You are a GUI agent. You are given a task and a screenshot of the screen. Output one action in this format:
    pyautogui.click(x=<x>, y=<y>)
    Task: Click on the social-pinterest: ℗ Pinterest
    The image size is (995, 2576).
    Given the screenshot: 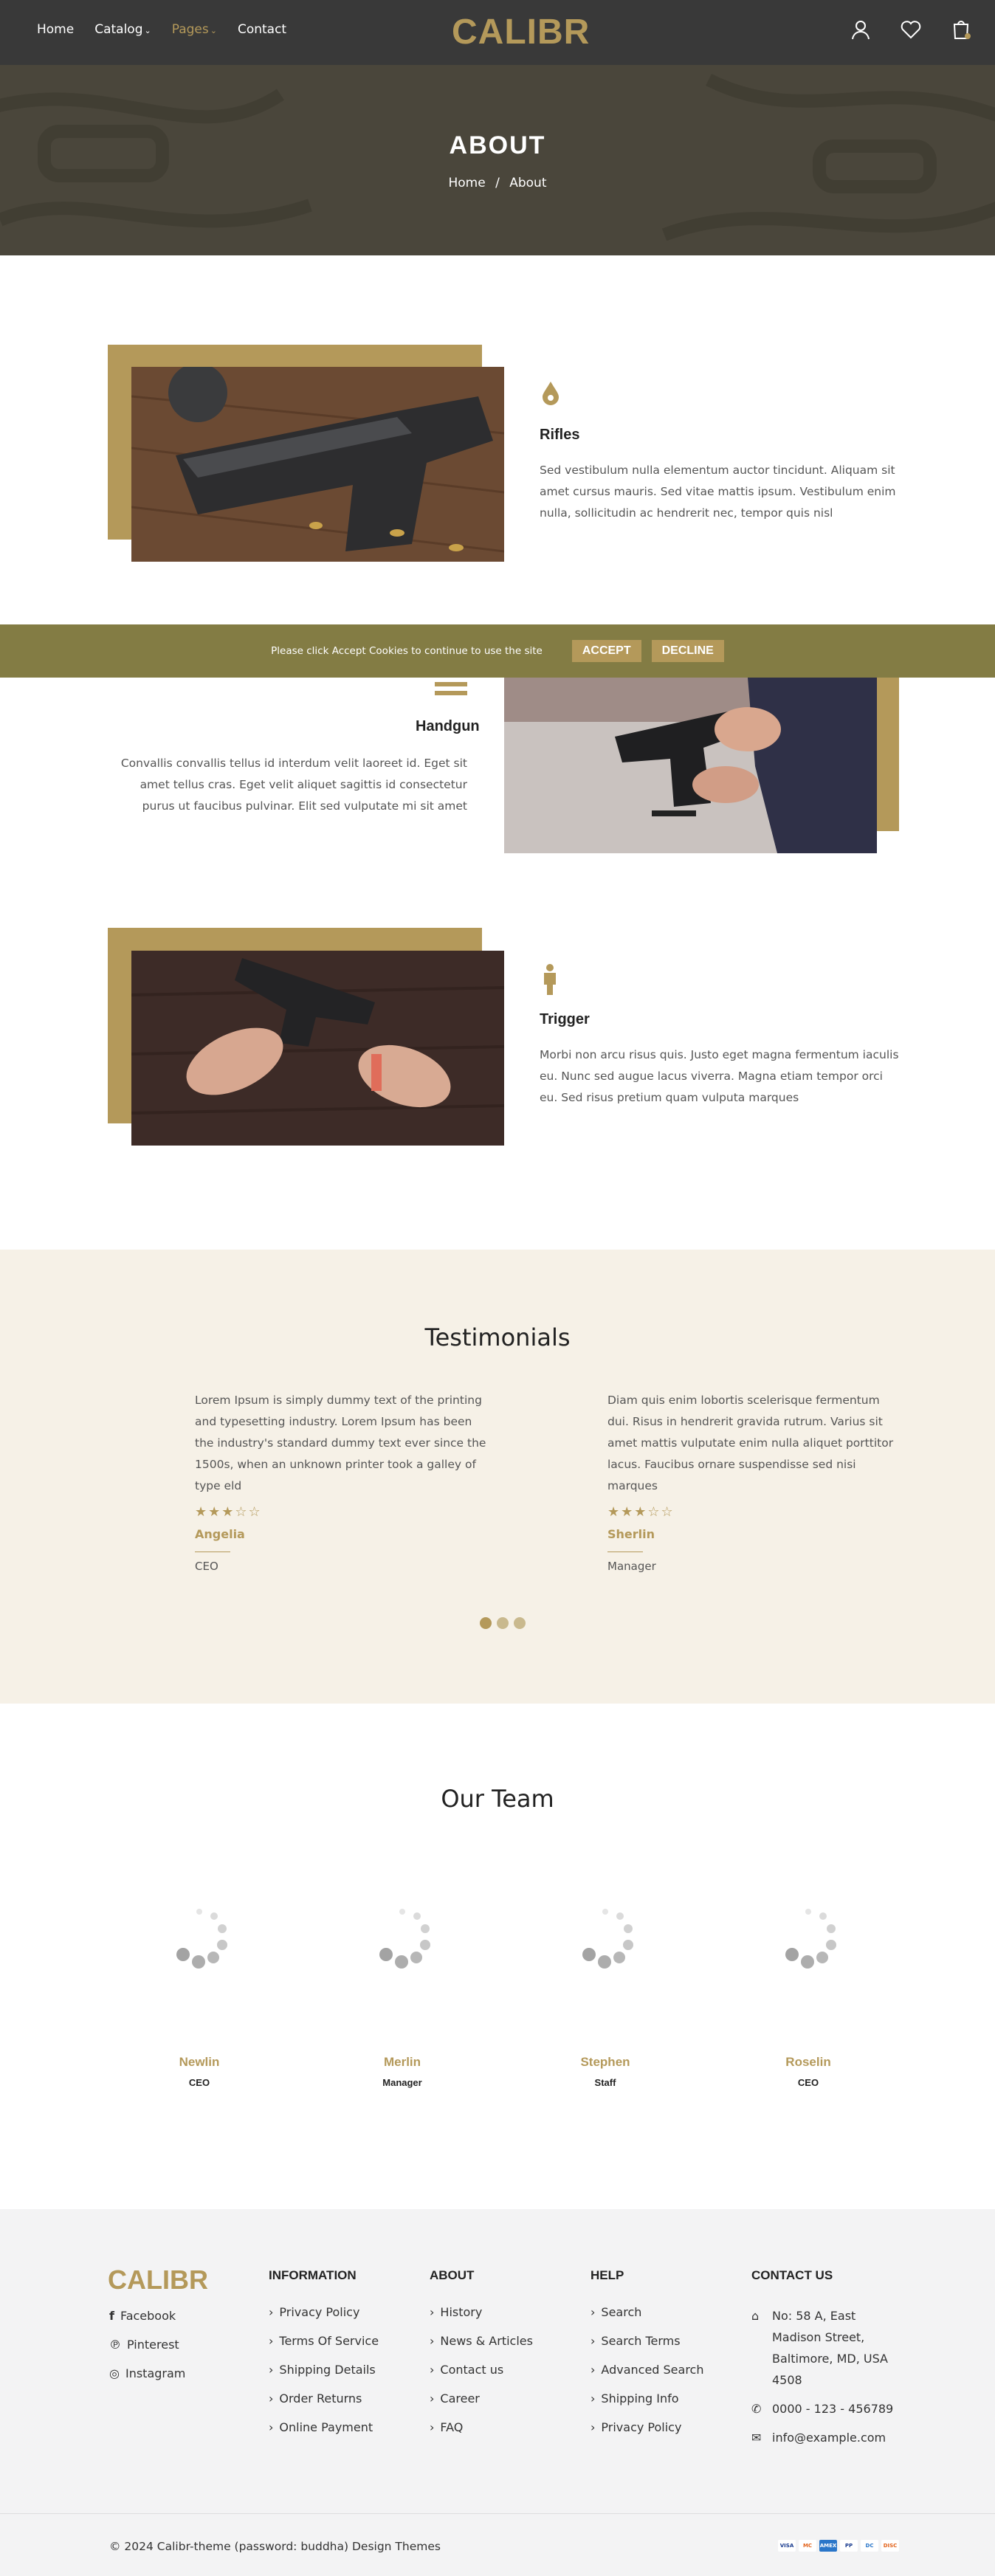 What is the action you would take?
    pyautogui.click(x=147, y=2345)
    